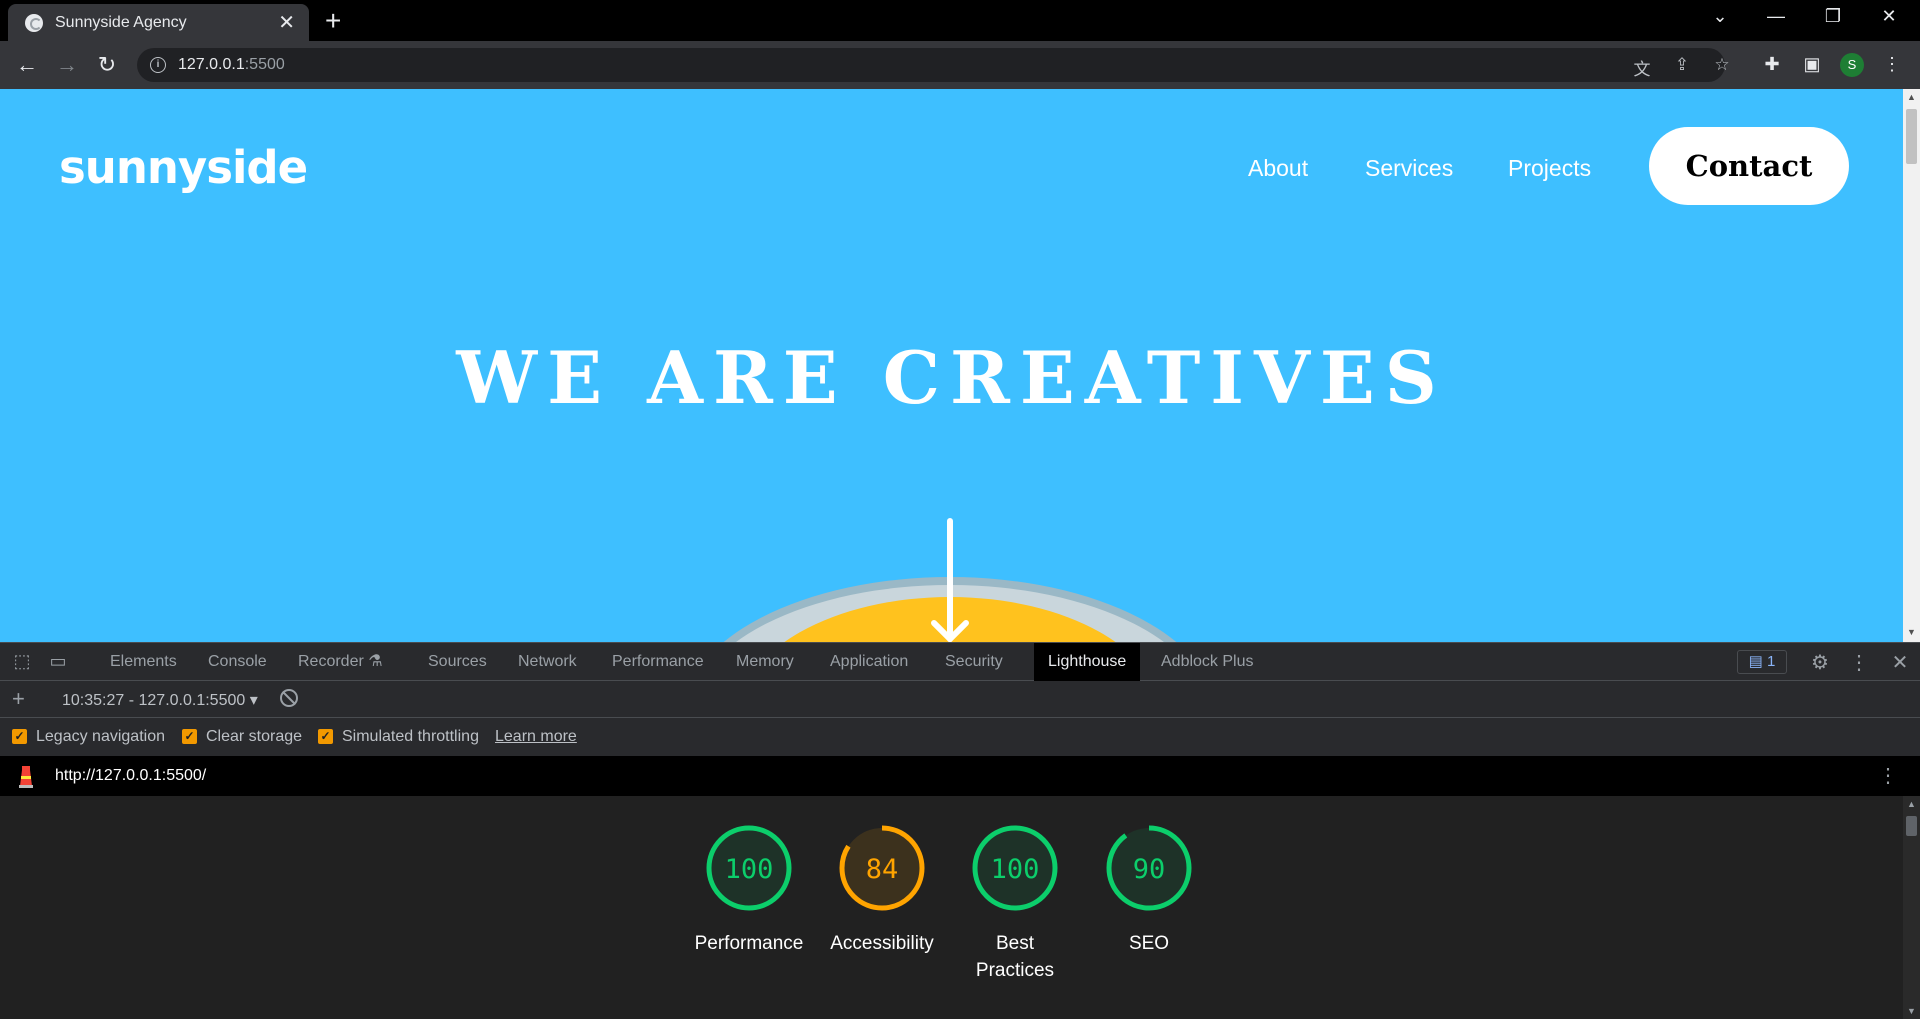 Image resolution: width=1920 pixels, height=1019 pixels. What do you see at coordinates (237, 662) in the screenshot?
I see `devtools-tab-console: Console` at bounding box center [237, 662].